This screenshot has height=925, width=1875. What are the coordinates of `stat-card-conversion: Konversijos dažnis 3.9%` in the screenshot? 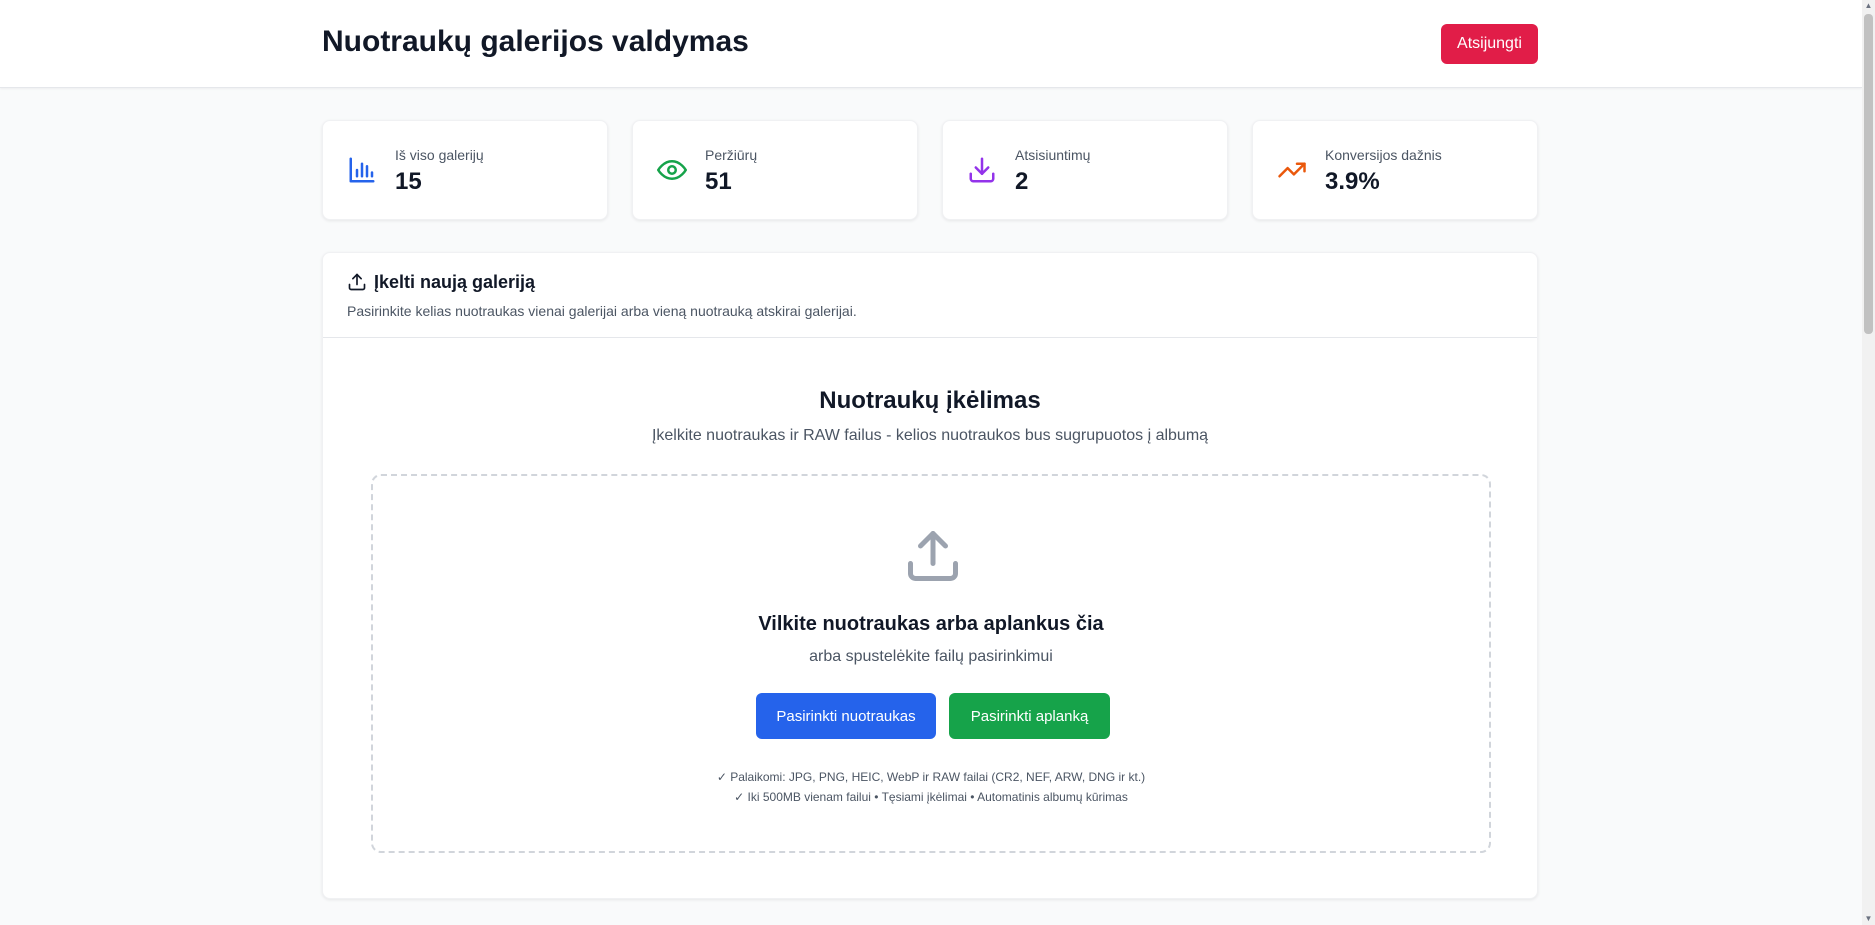 It's located at (1395, 170).